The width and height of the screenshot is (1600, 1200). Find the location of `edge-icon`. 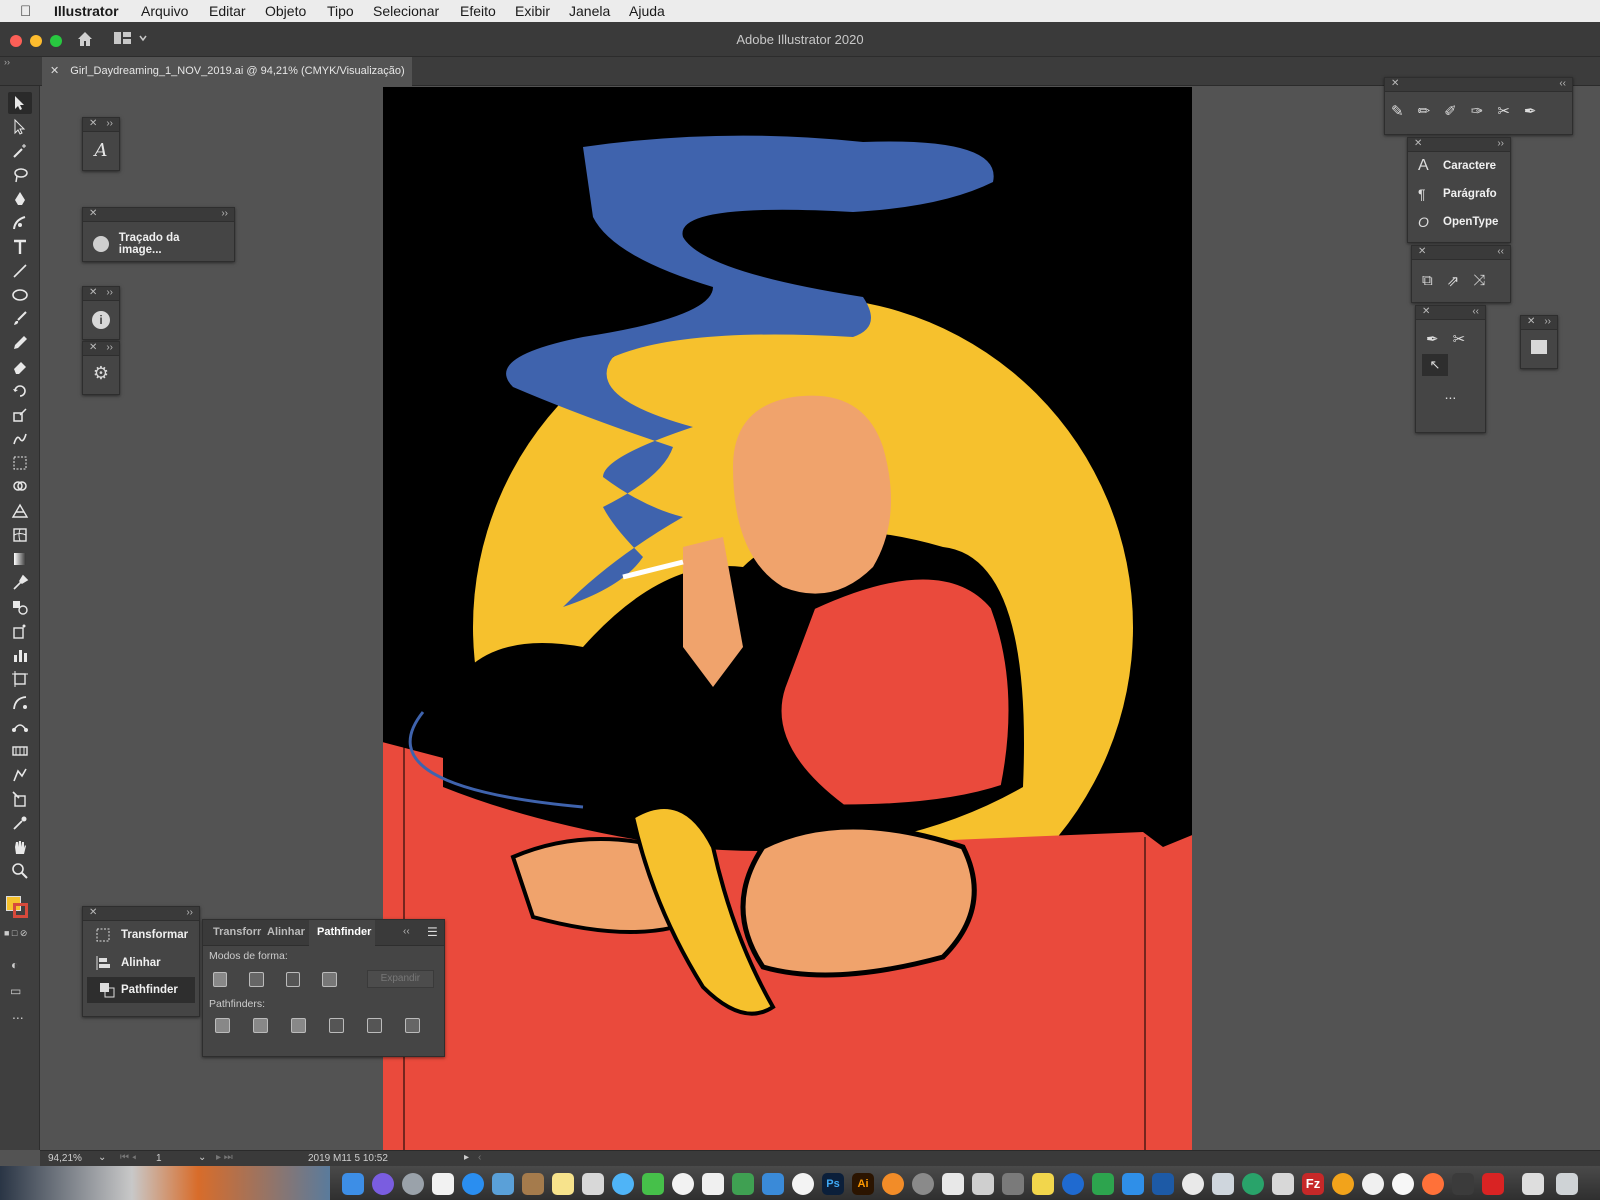

edge-icon is located at coordinates (1073, 1184).